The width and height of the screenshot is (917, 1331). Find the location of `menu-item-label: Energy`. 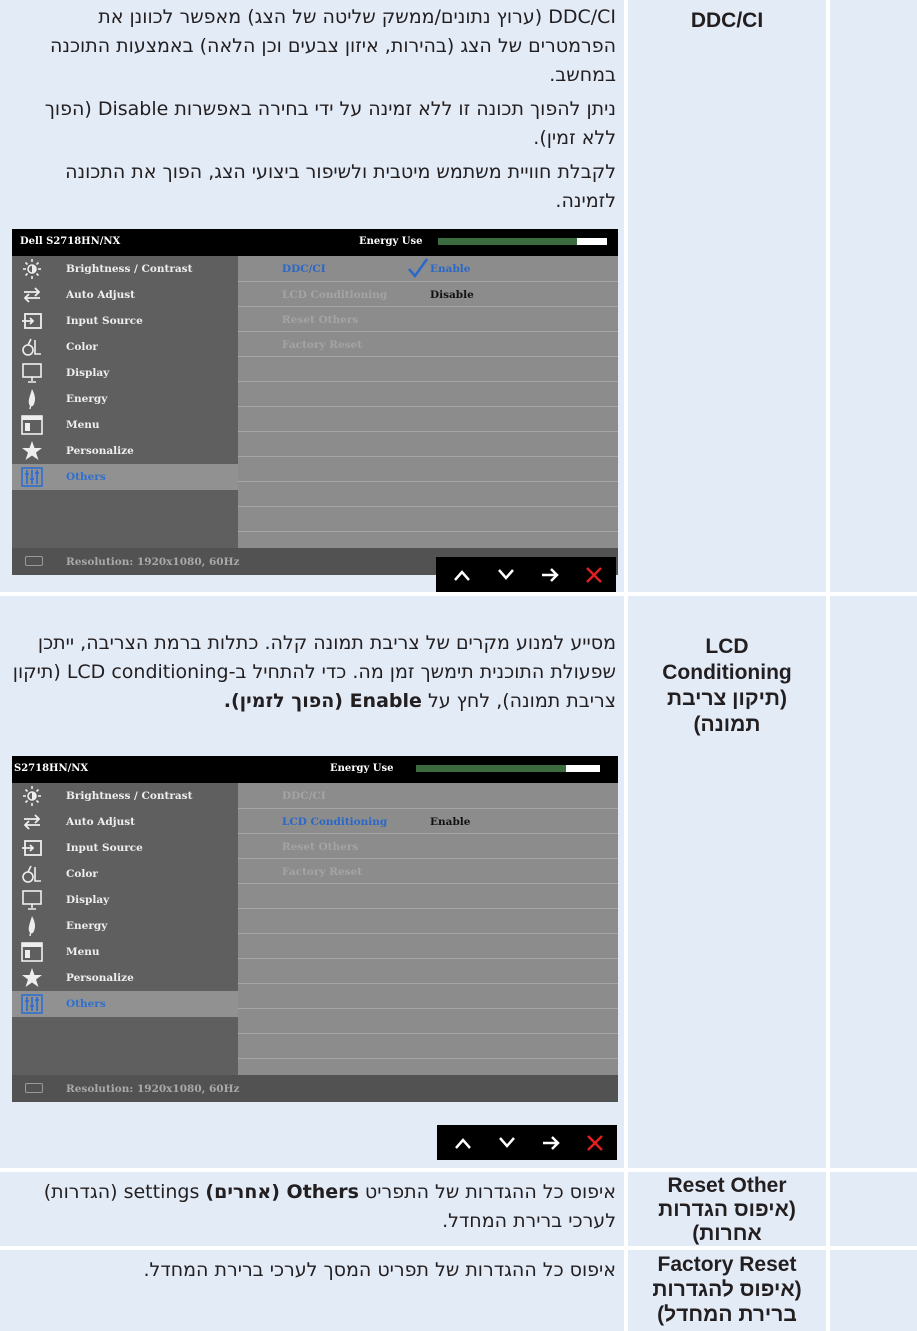

menu-item-label: Energy is located at coordinates (87, 399).